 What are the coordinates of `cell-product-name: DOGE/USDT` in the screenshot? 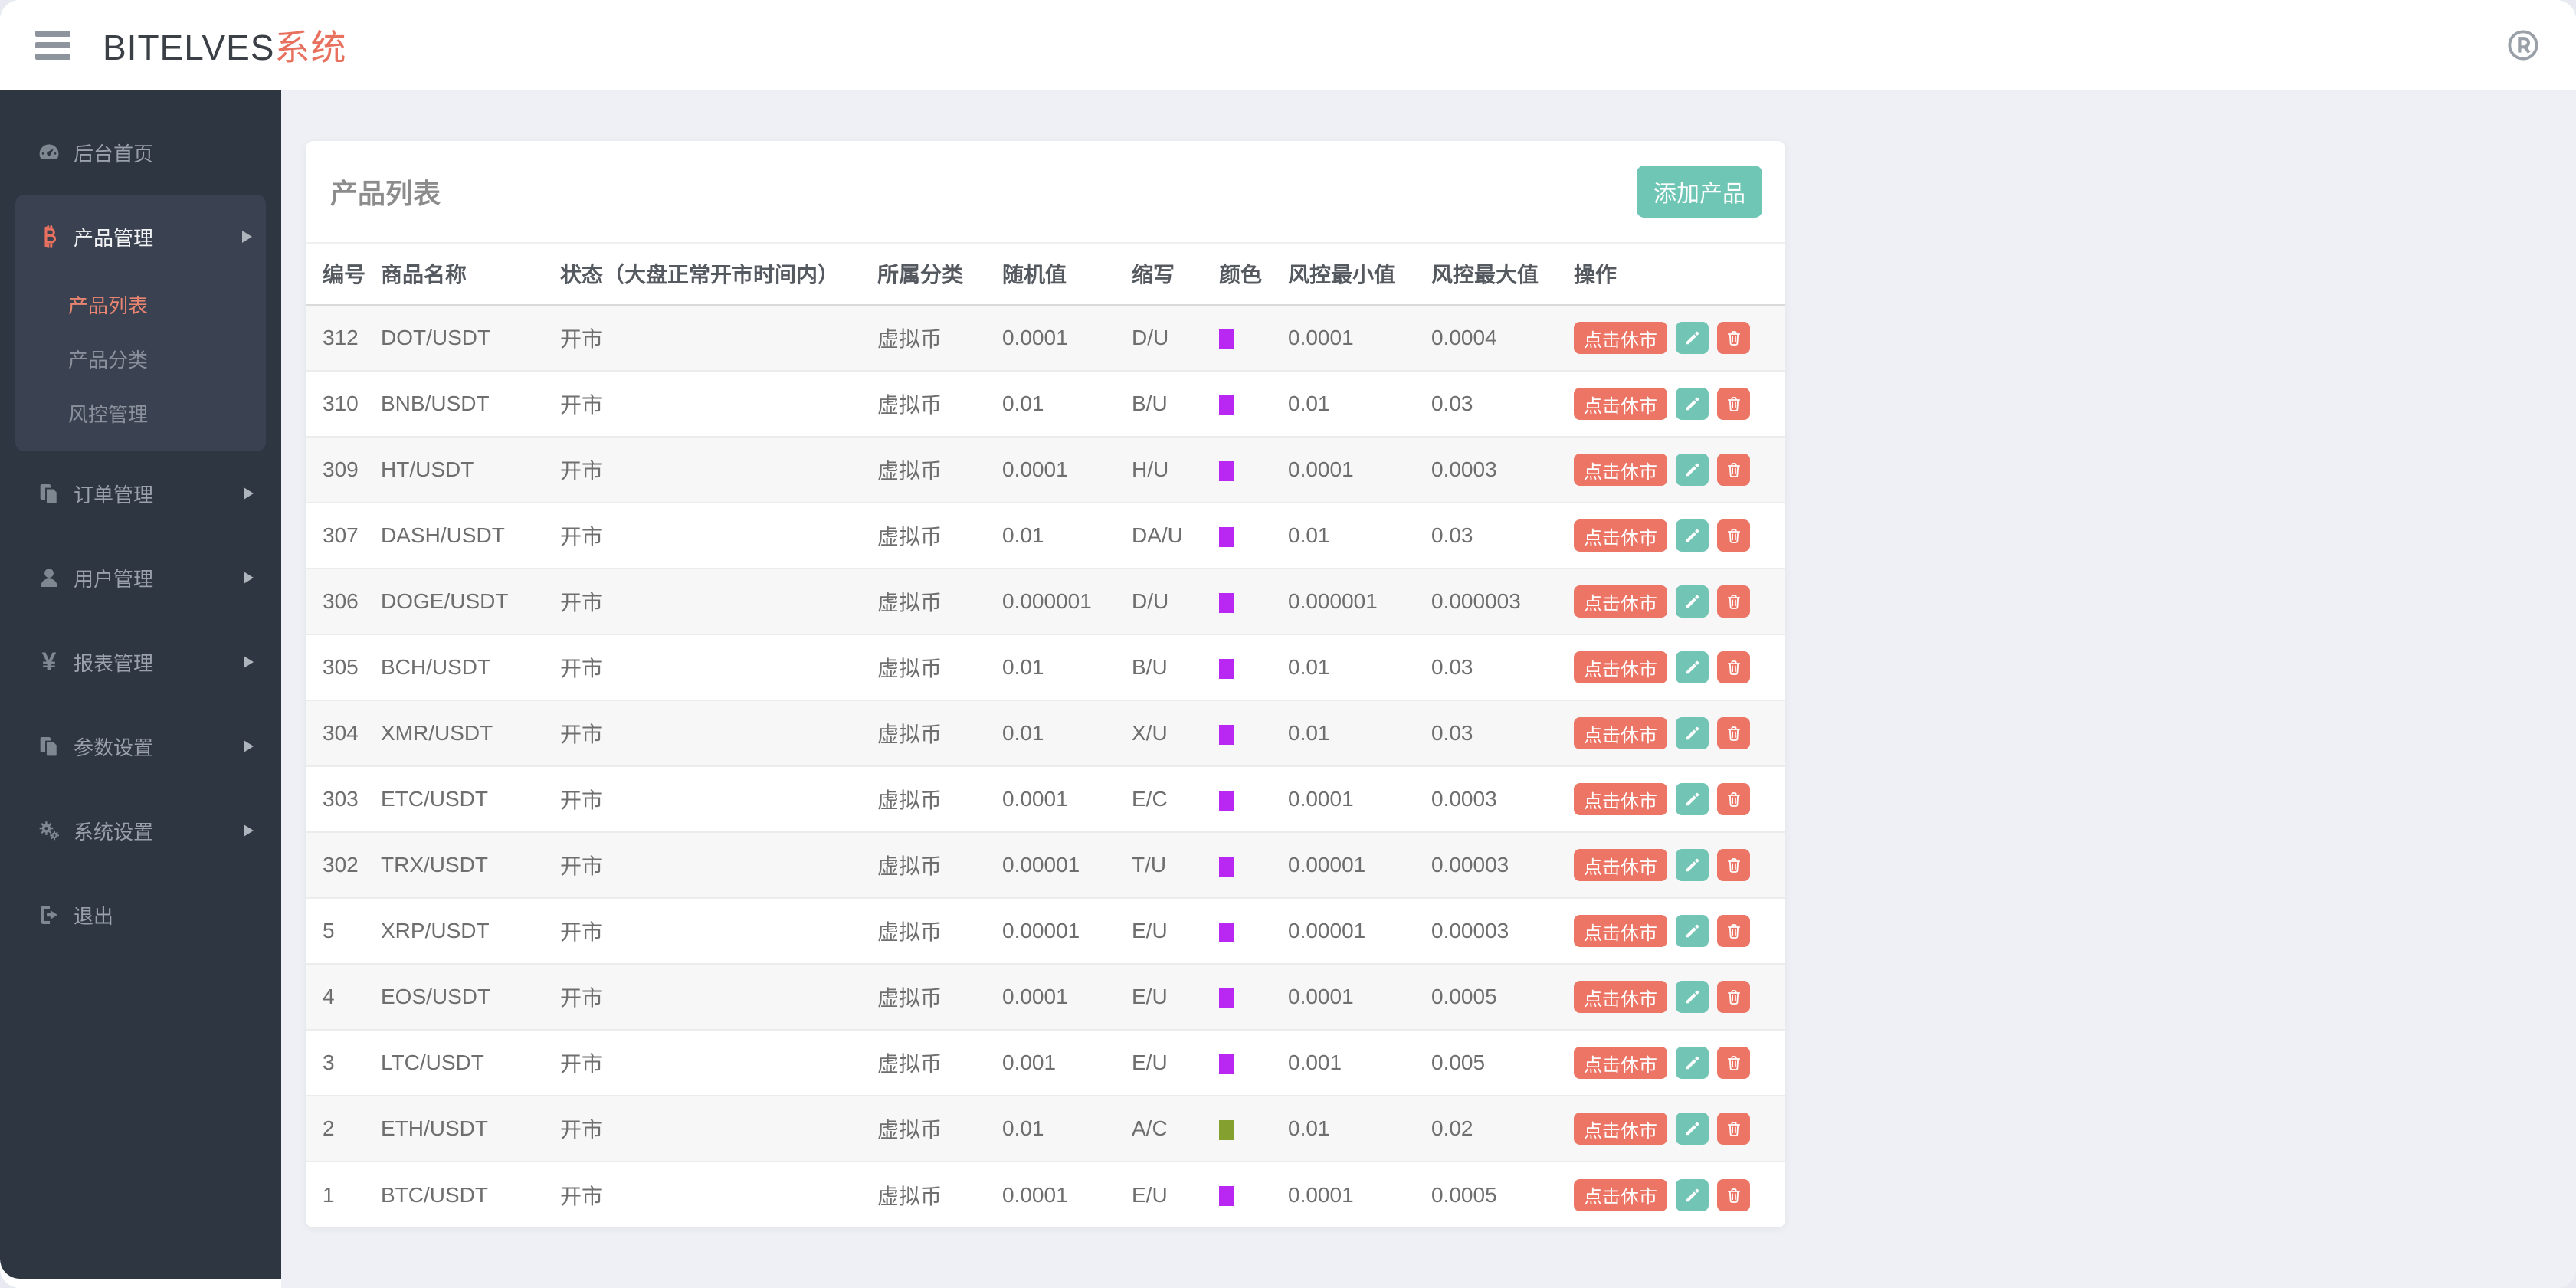 It's located at (470, 602).